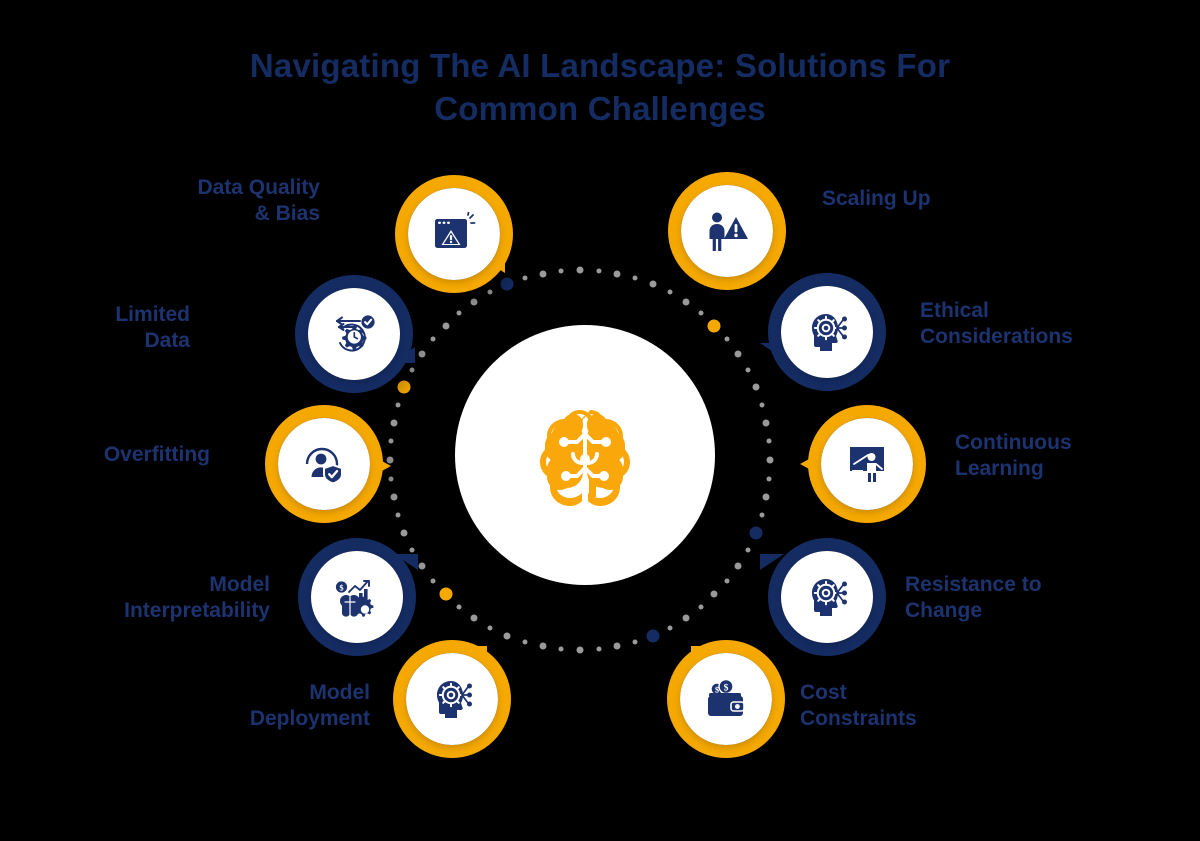 Image resolution: width=1200 pixels, height=841 pixels. What do you see at coordinates (156, 454) in the screenshot?
I see `label-overfitting: Overfitting` at bounding box center [156, 454].